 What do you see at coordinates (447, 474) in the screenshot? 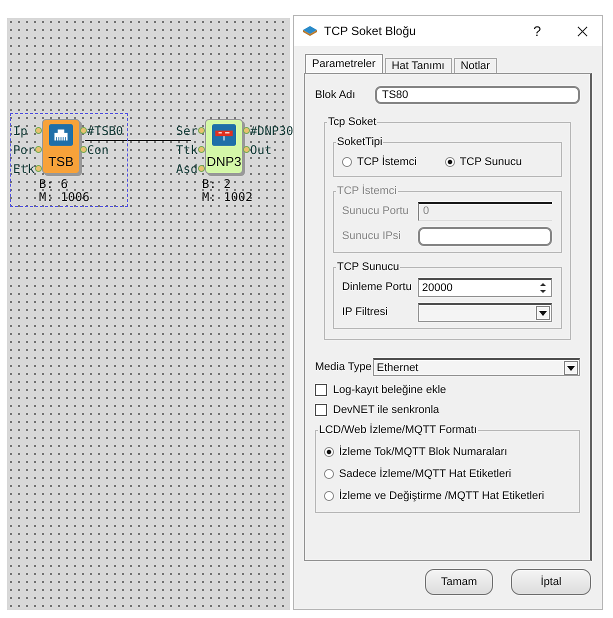
I see `radio-button: Sadece İzleme/MQTT Hat Etiketleri` at bounding box center [447, 474].